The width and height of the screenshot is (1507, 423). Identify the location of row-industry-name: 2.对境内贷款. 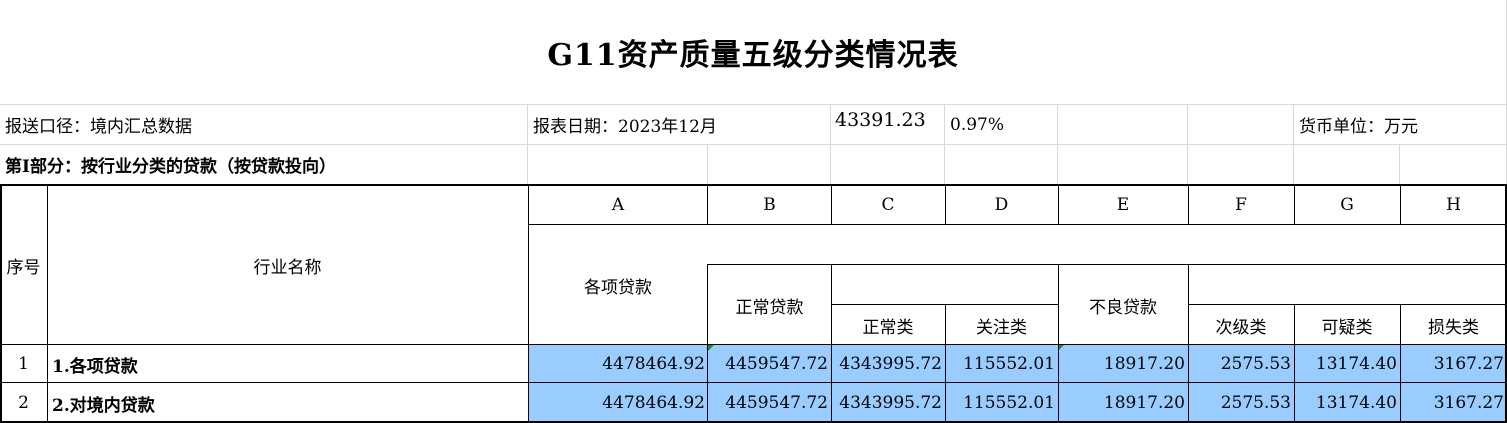
(287, 403).